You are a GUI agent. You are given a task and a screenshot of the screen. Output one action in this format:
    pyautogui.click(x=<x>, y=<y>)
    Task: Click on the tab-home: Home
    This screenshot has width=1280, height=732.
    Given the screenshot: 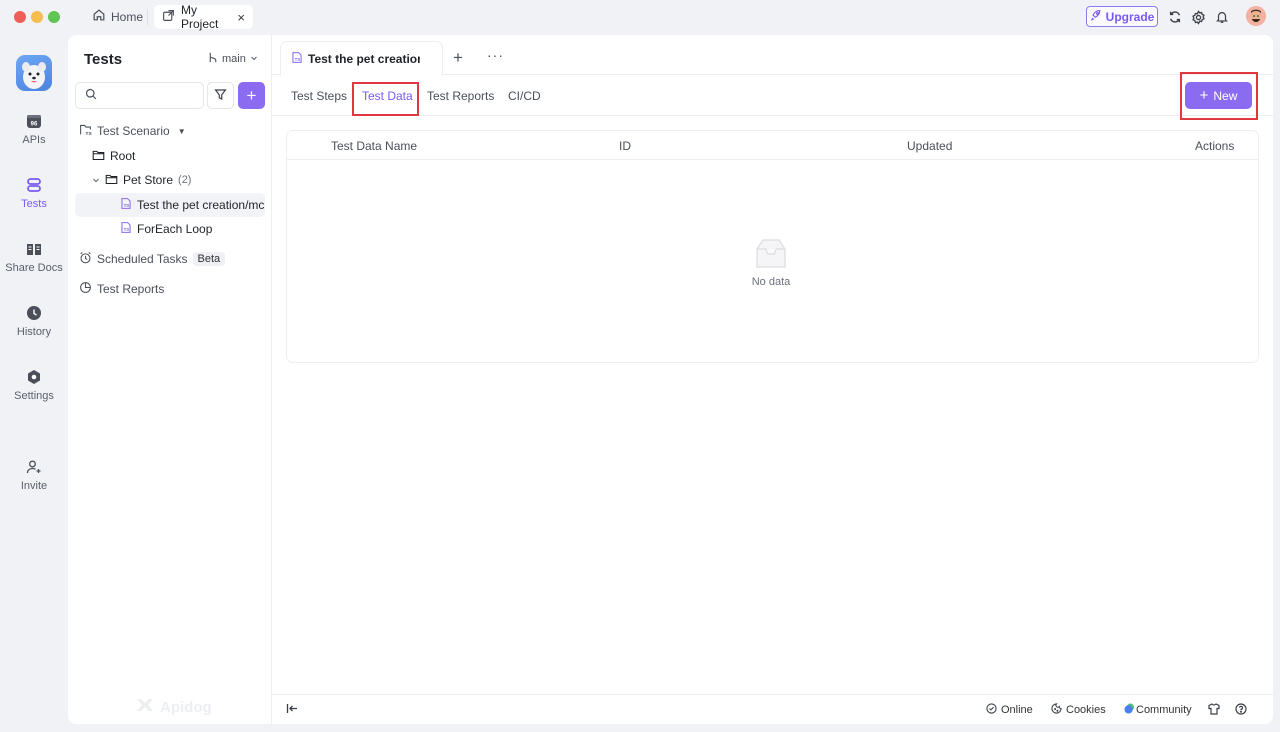 What is the action you would take?
    pyautogui.click(x=117, y=16)
    